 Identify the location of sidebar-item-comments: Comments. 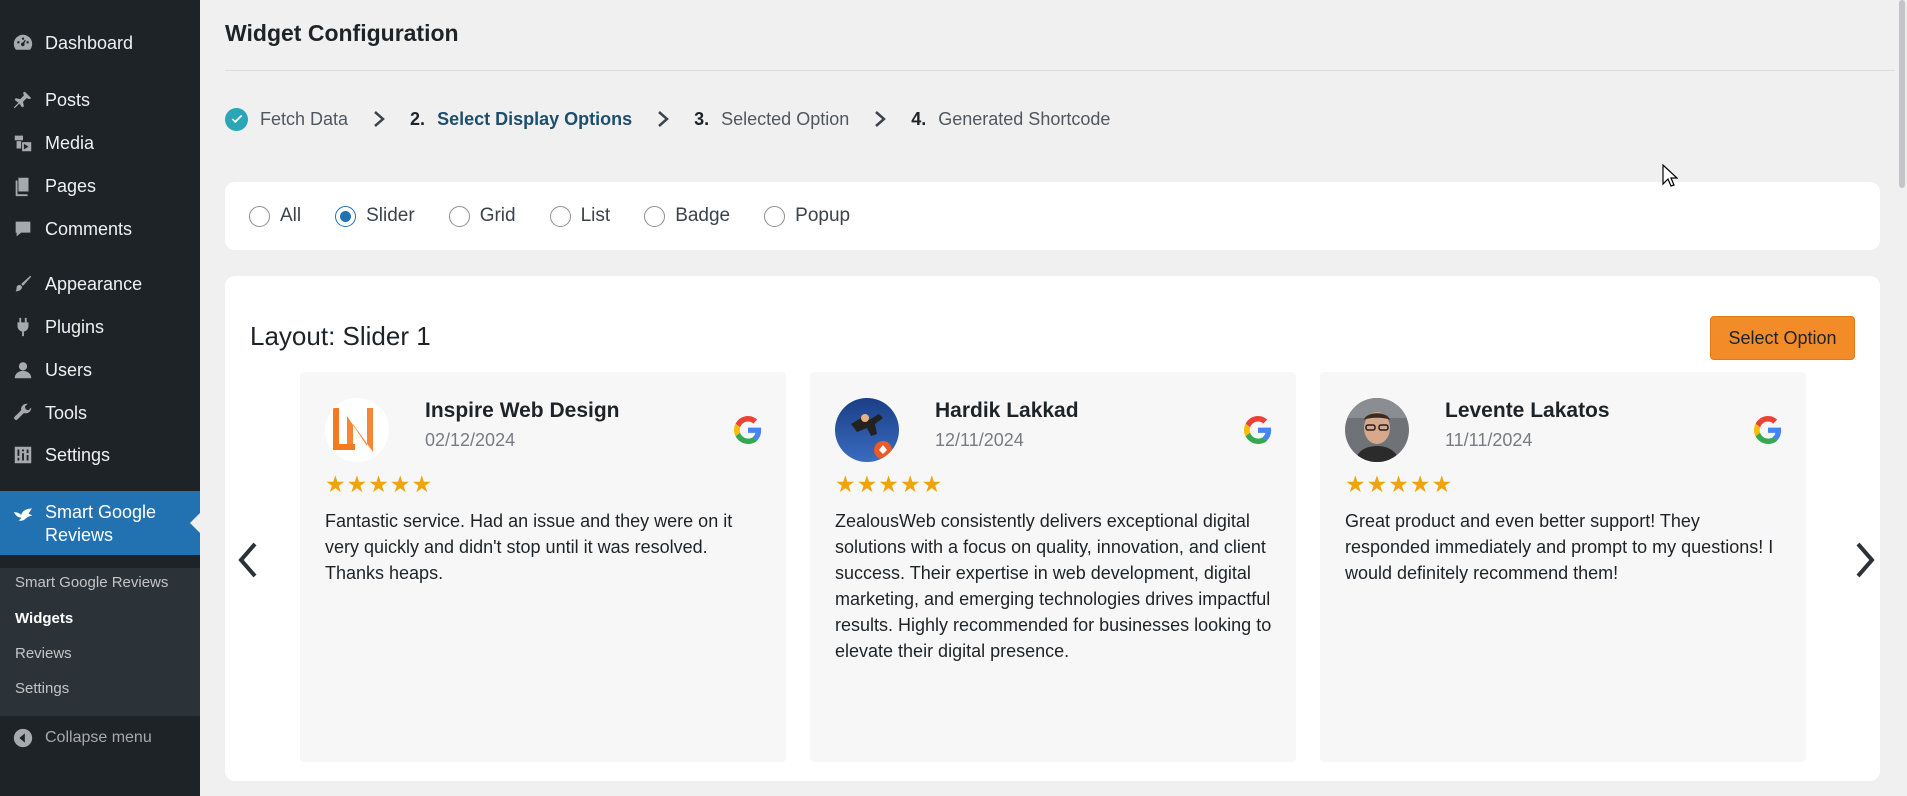
(100, 229).